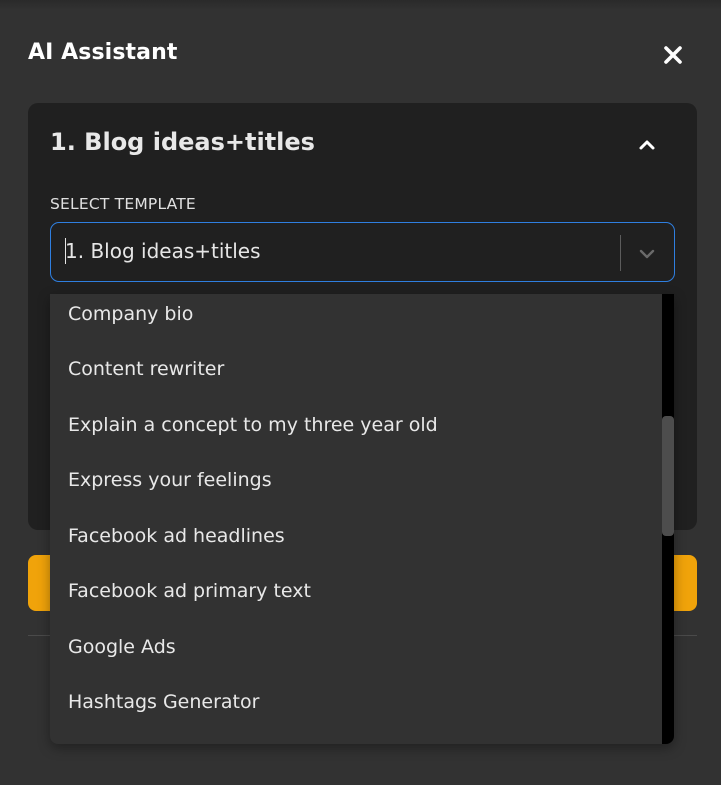 Image resolution: width=721 pixels, height=785 pixels. I want to click on dropdown-scrollbar, so click(668, 519).